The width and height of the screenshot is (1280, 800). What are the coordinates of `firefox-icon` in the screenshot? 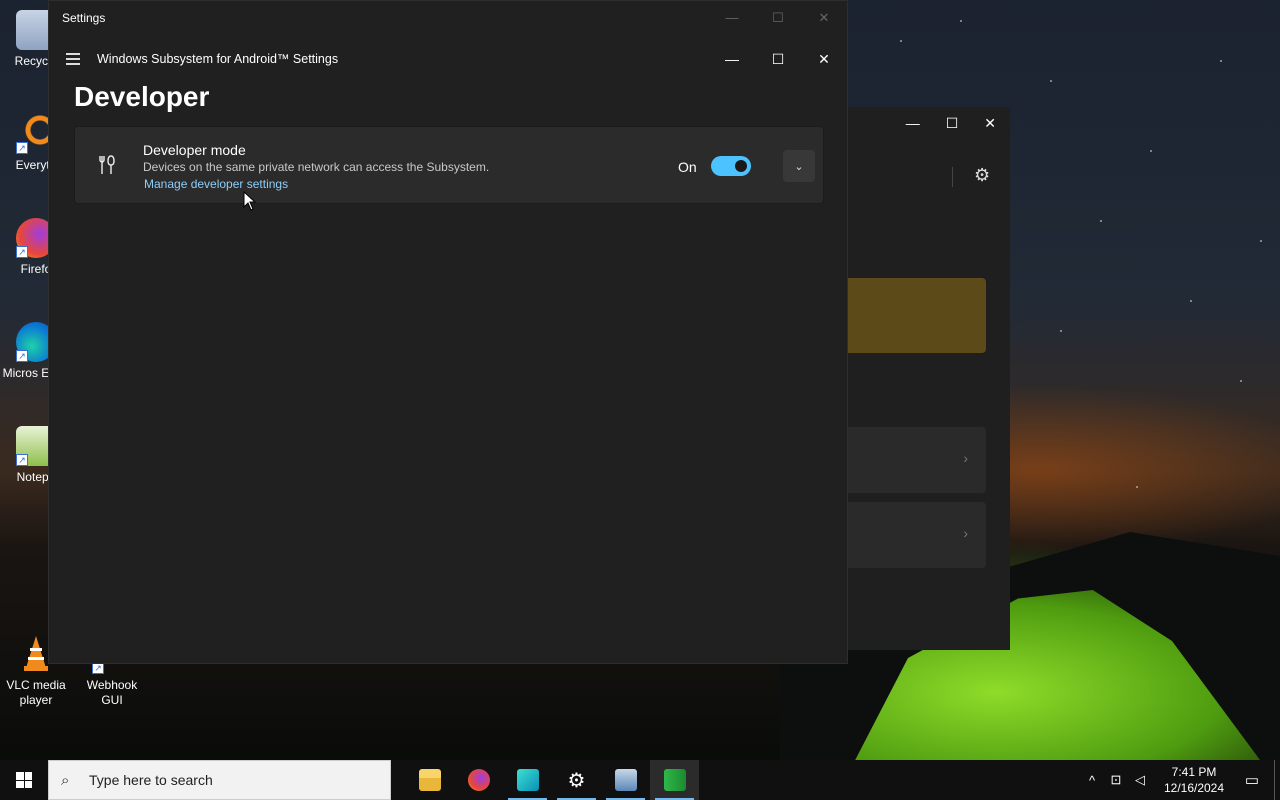 It's located at (478, 780).